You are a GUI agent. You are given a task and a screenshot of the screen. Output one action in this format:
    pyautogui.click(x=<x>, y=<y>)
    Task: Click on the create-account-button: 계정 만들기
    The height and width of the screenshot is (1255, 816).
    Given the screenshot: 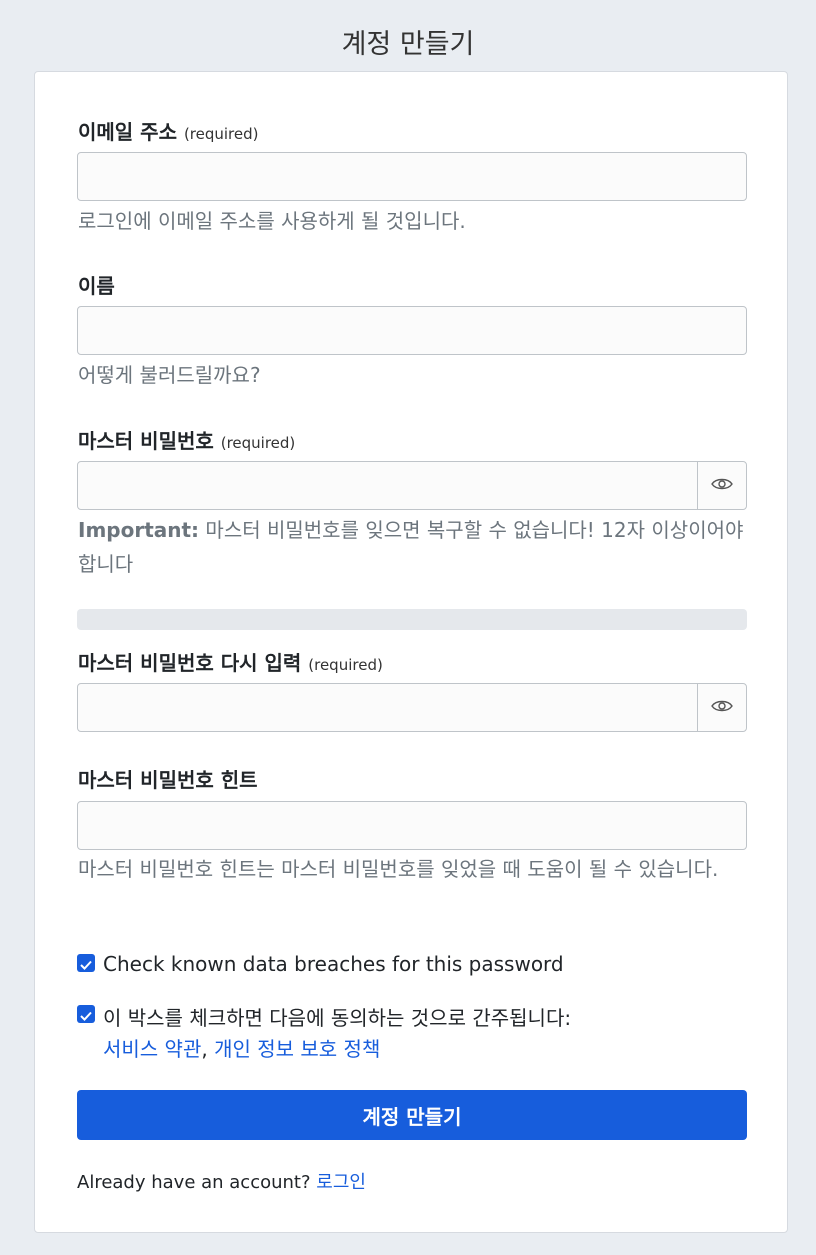 What is the action you would take?
    pyautogui.click(x=412, y=1115)
    